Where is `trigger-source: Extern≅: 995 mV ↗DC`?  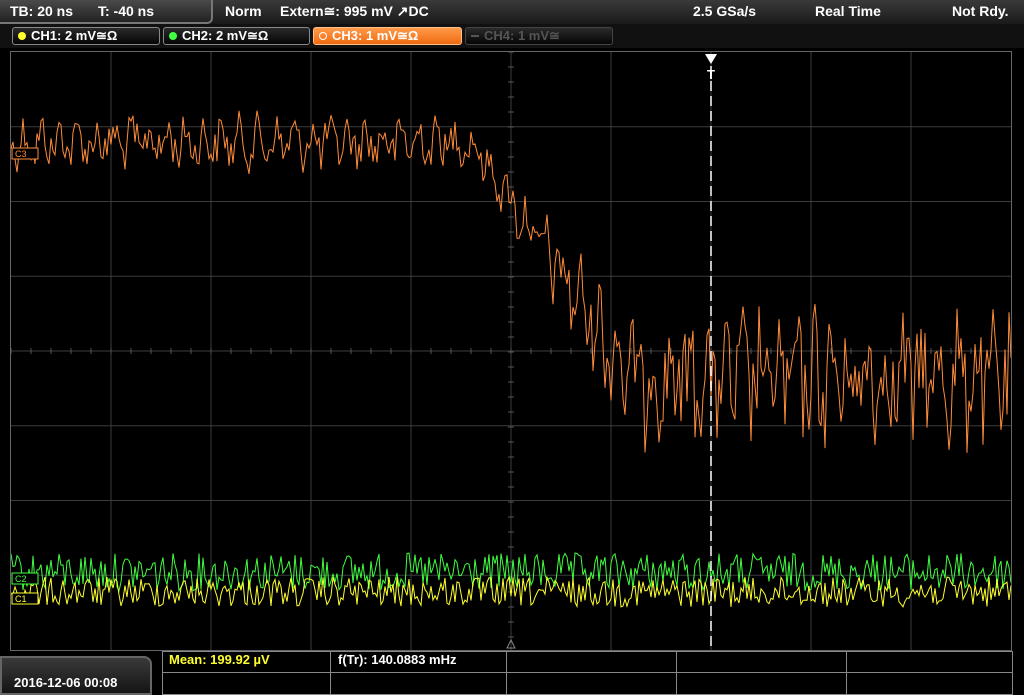
trigger-source: Extern≅: 995 mV ↗DC is located at coordinates (354, 11).